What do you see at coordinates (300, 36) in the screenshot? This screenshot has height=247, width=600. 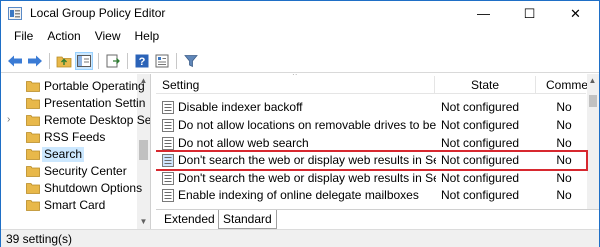 I see `menu-bar: File Action View Help` at bounding box center [300, 36].